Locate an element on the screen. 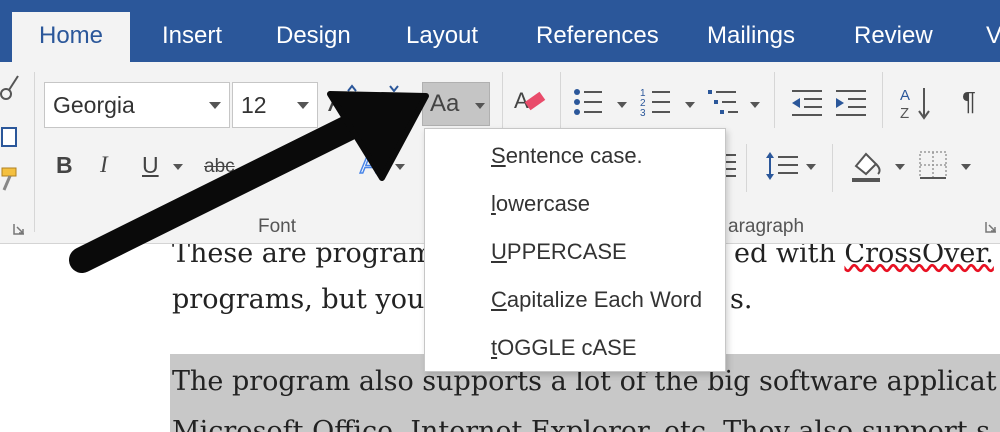 This screenshot has width=1000, height=432. menu-item-toggle-case: tOGGLE cASE is located at coordinates (564, 348).